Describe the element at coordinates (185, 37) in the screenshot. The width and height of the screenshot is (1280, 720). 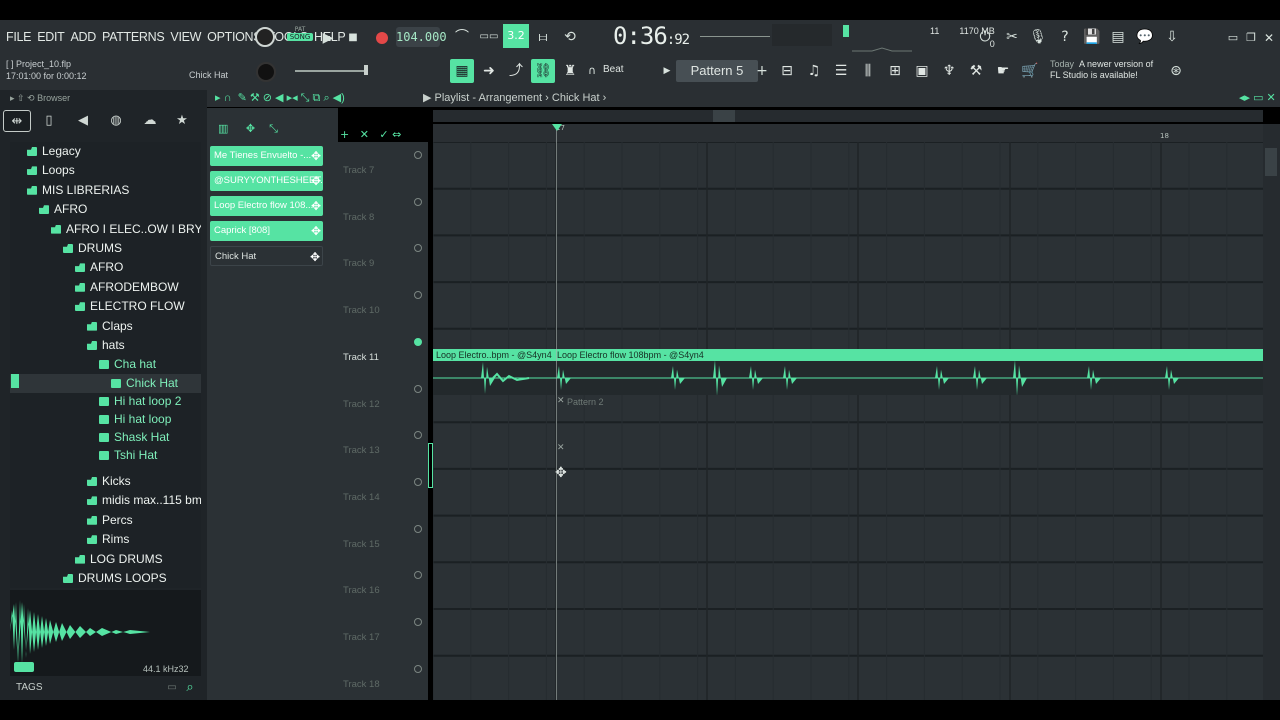
I see `menu-view: VIEW` at that location.